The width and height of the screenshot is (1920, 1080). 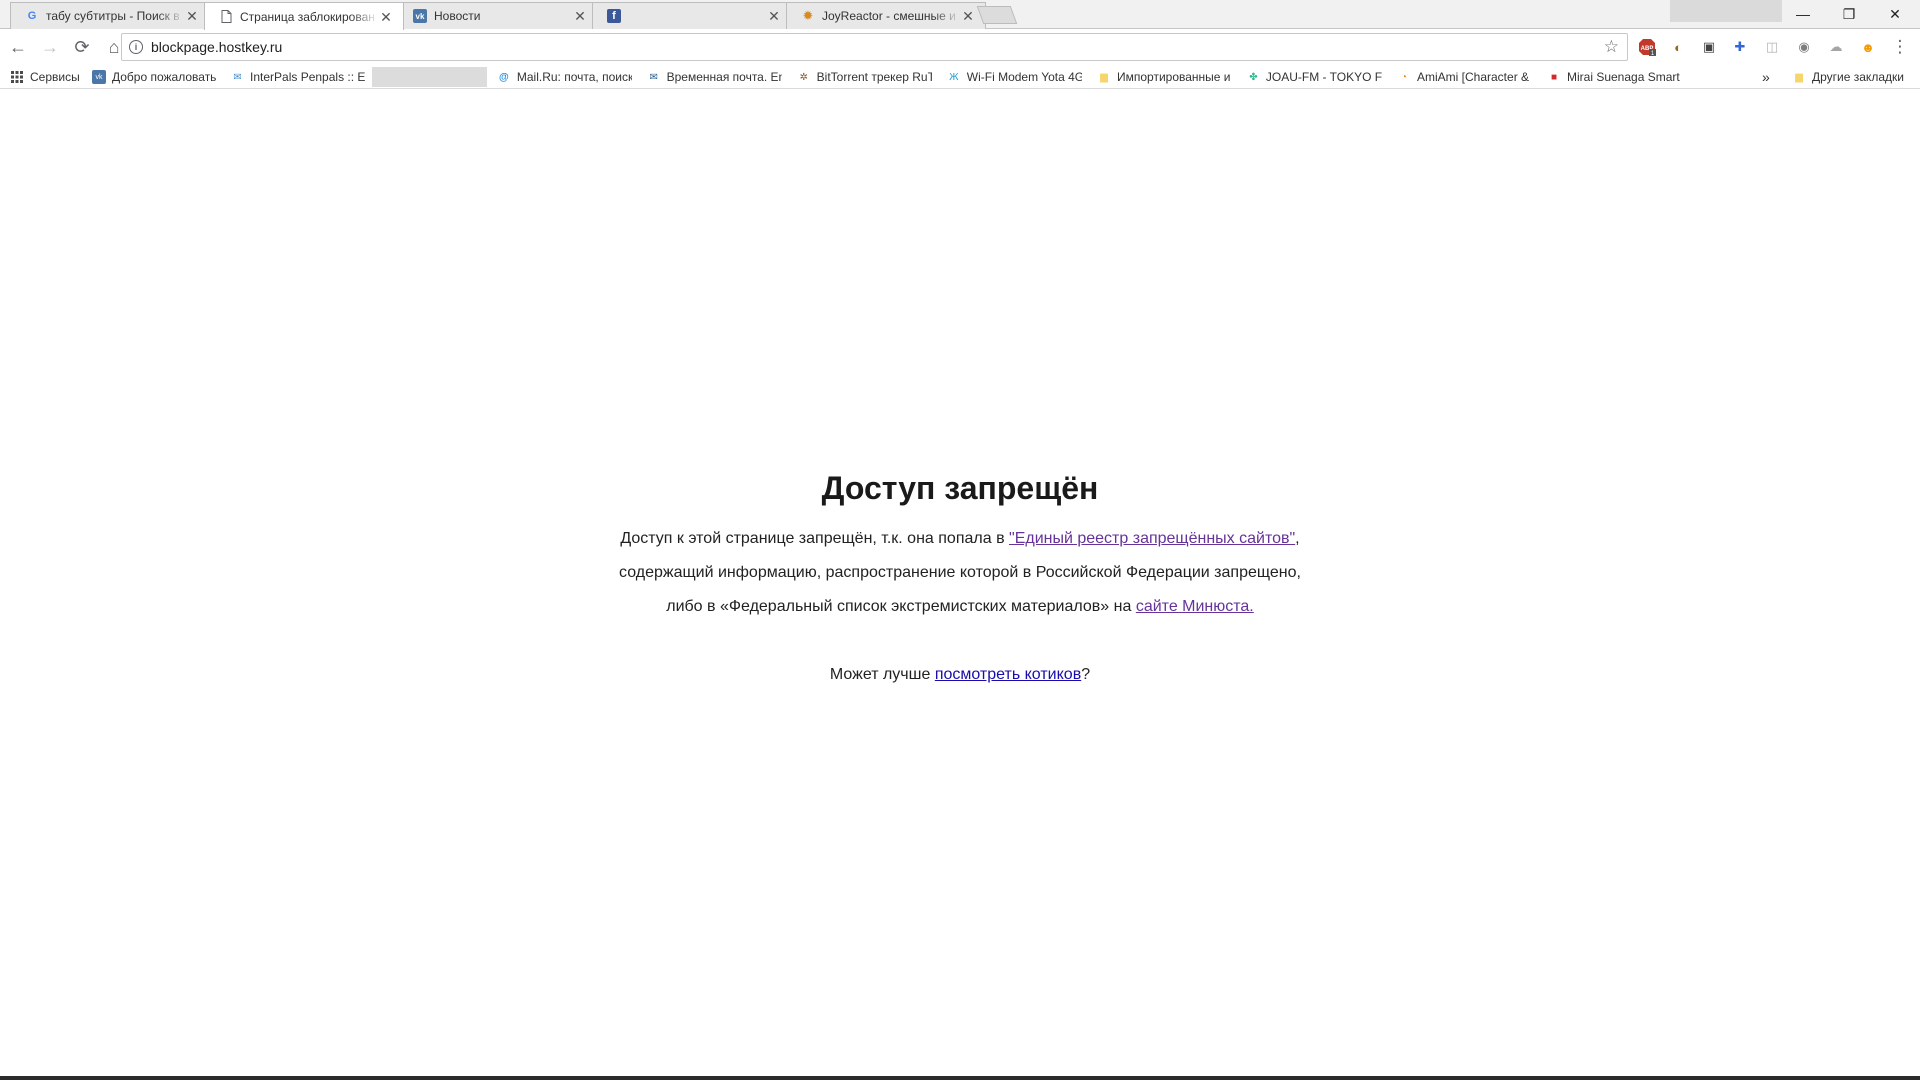 What do you see at coordinates (1848, 77) in the screenshot?
I see `bookmark-other-folder: ▆ Другие закладки` at bounding box center [1848, 77].